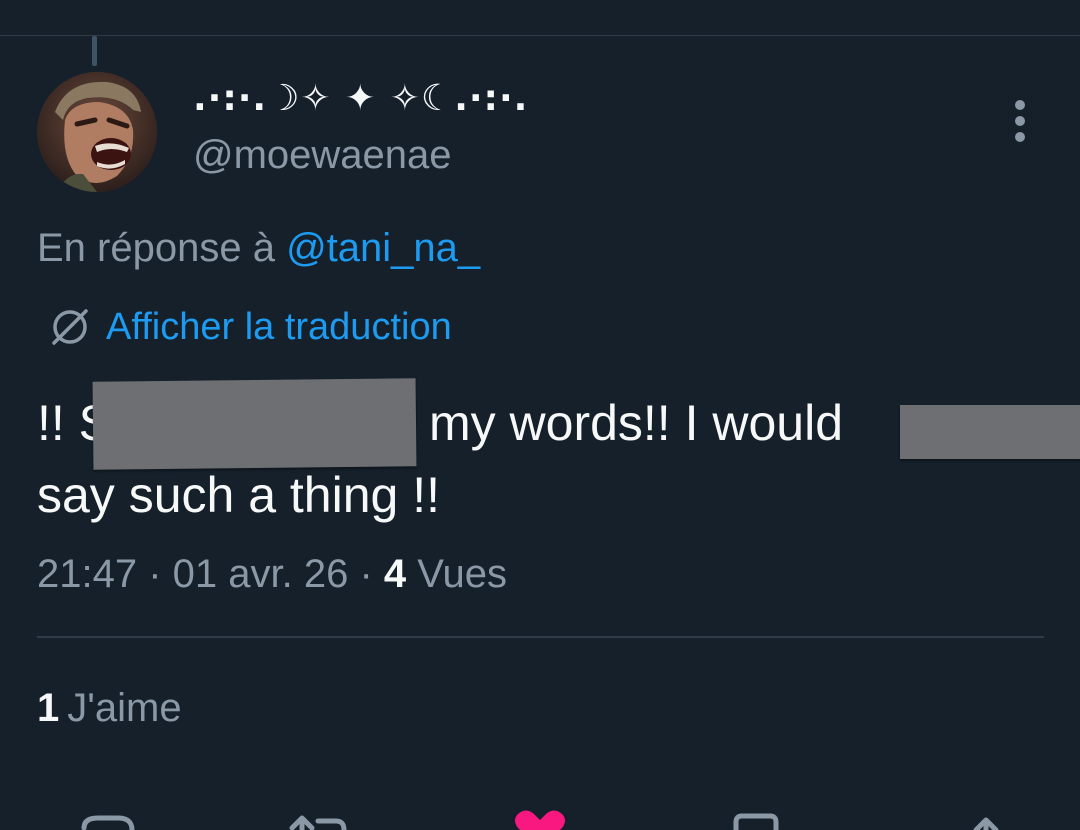  Describe the element at coordinates (456, 574) in the screenshot. I see `views-label: Vues` at that location.